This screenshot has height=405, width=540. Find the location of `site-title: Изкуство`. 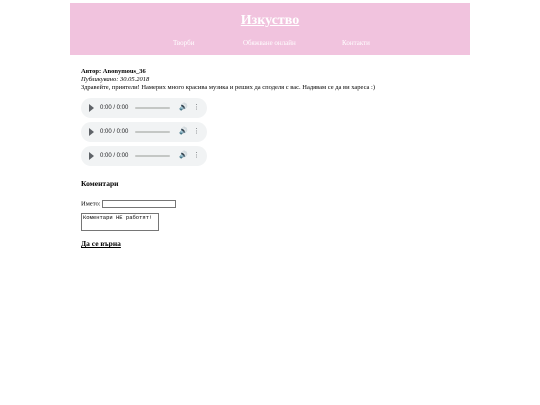

site-title: Изкуство is located at coordinates (270, 21).